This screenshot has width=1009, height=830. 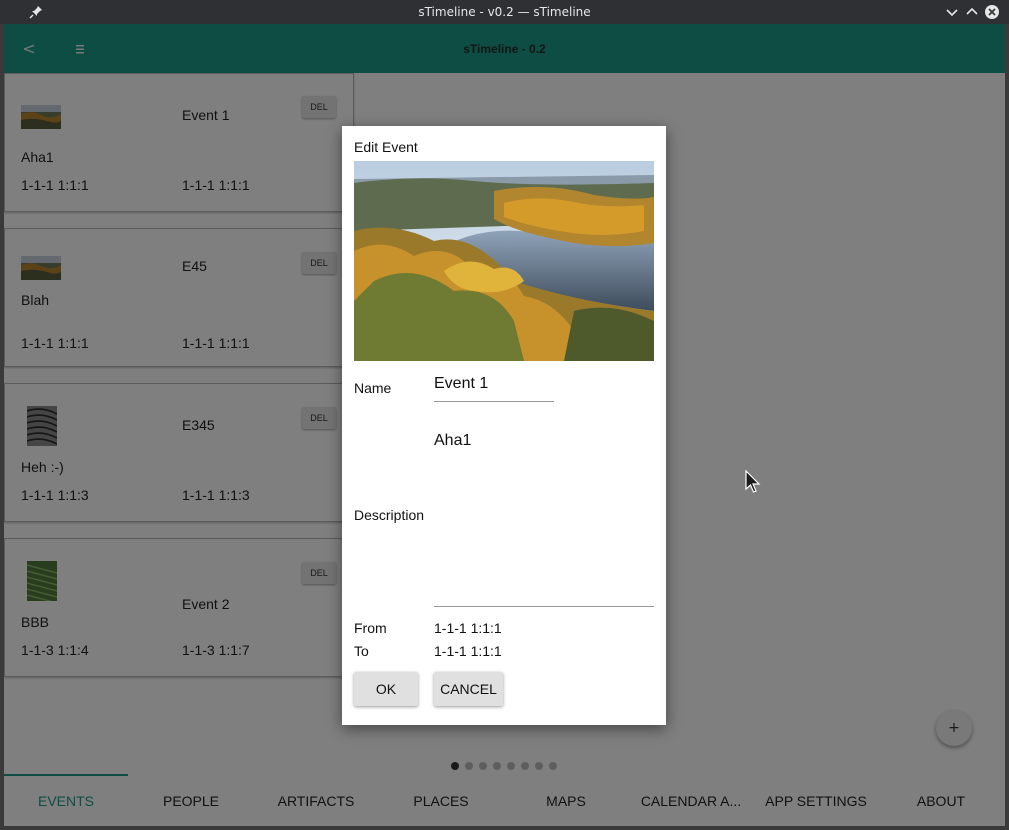 What do you see at coordinates (972, 12) in the screenshot?
I see `maximize-icon` at bounding box center [972, 12].